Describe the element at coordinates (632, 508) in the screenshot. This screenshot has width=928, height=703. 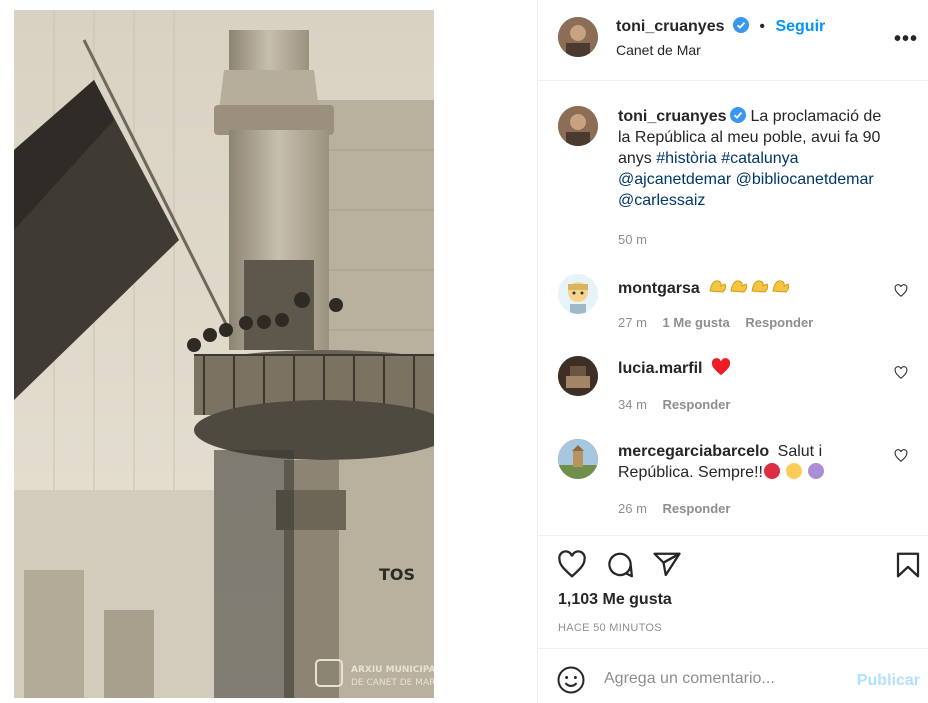
I see `comment-time: 26 m` at that location.